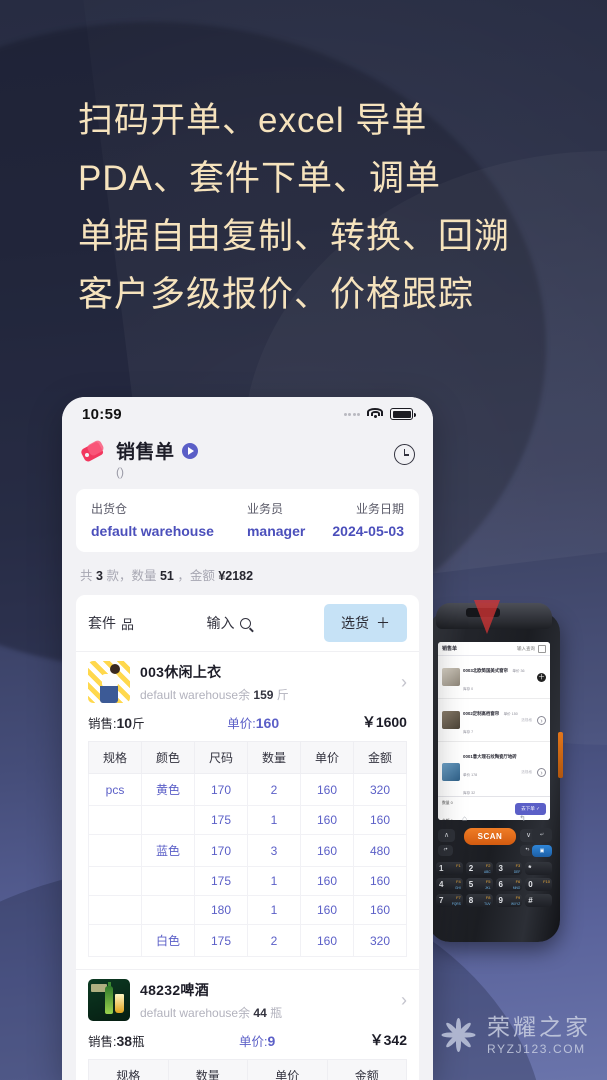 The image size is (607, 1080). What do you see at coordinates (560, 755) in the screenshot?
I see `pda-side-button` at bounding box center [560, 755].